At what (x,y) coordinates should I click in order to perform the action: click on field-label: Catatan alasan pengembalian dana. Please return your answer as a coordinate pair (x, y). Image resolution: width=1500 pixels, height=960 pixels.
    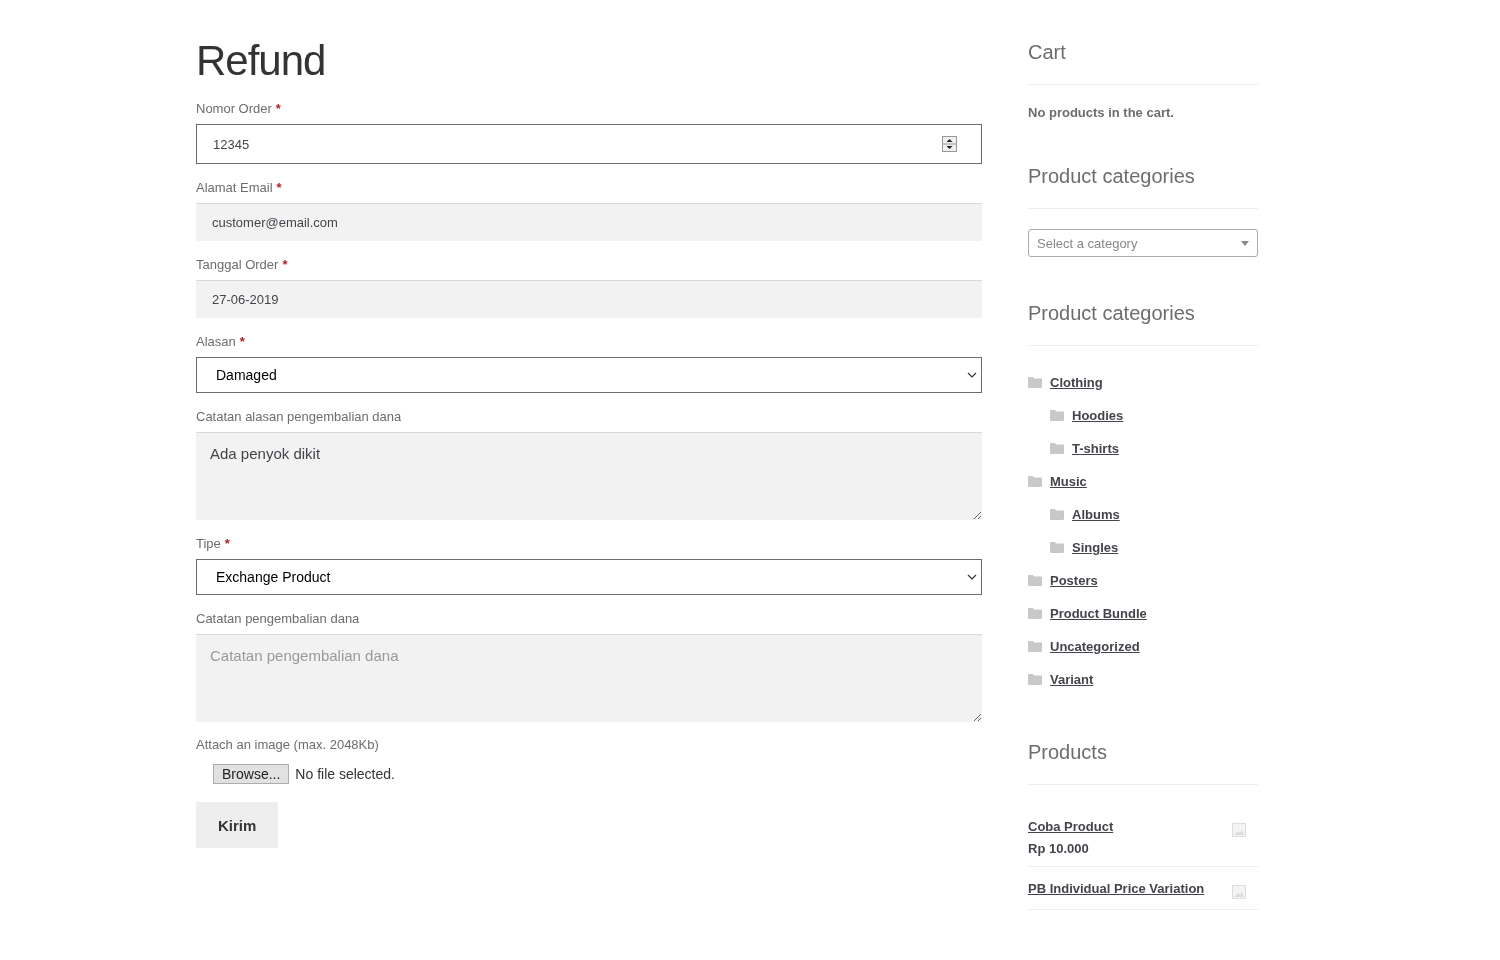
    Looking at the image, I should click on (299, 417).